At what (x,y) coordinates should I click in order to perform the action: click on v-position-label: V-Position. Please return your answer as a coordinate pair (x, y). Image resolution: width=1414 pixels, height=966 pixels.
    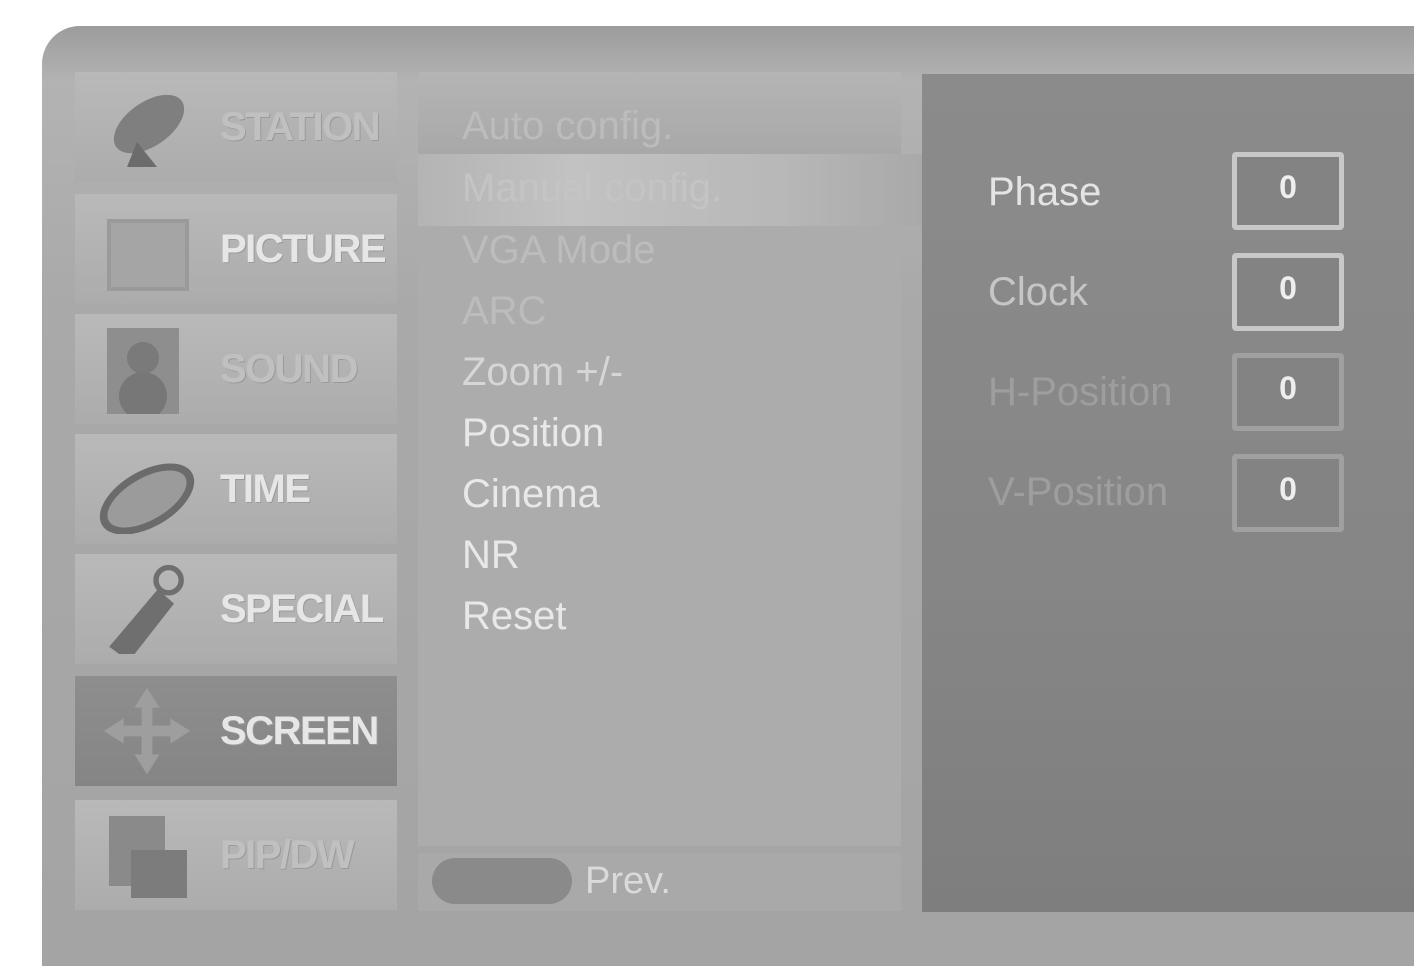
    Looking at the image, I should click on (1078, 492).